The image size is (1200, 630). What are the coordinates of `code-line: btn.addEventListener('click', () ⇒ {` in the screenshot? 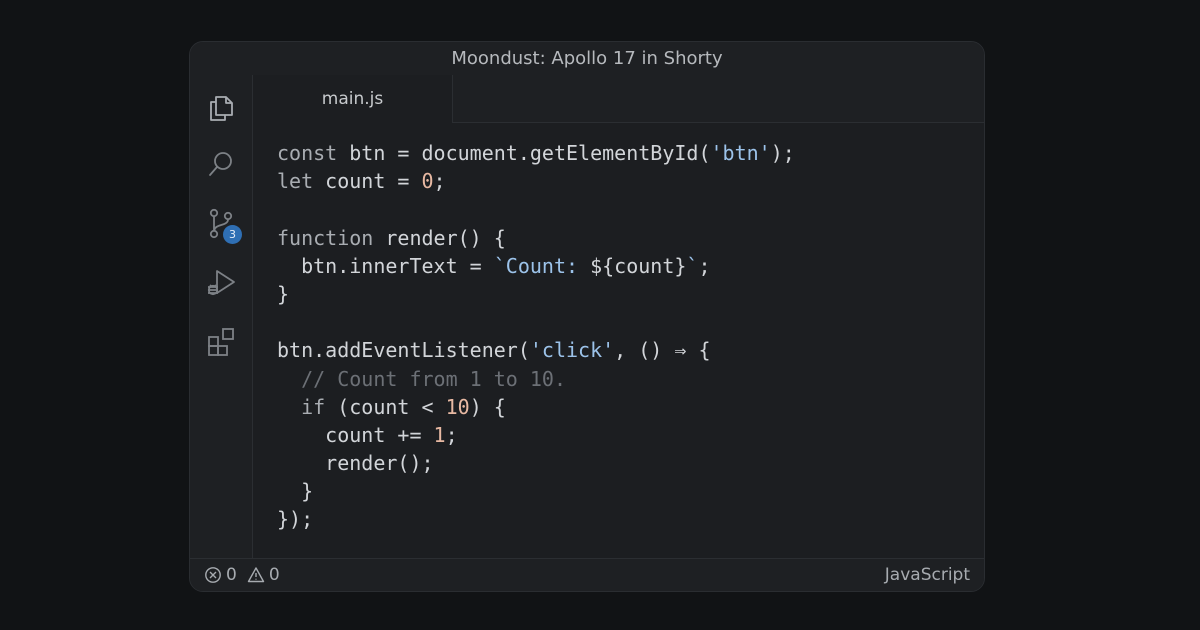 It's located at (536, 350).